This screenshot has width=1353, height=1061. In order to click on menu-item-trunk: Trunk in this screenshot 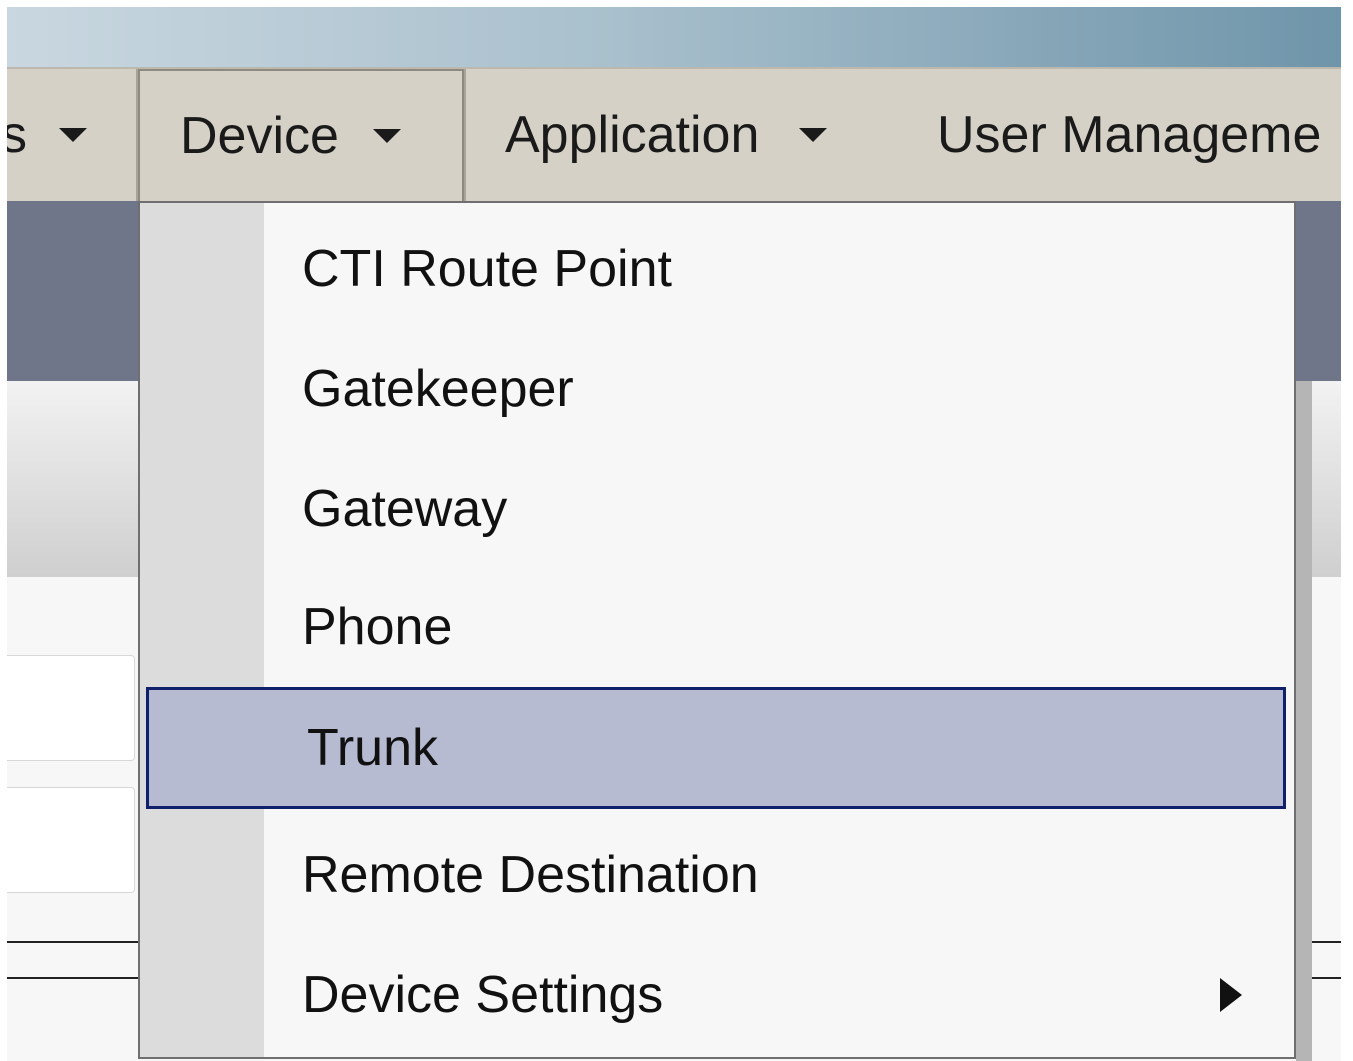, I will do `click(716, 748)`.